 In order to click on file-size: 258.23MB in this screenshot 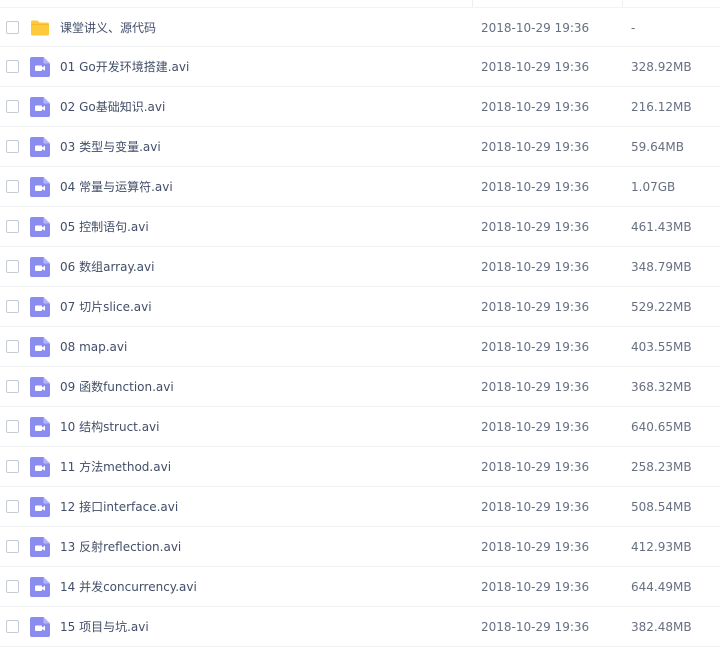, I will do `click(661, 467)`.